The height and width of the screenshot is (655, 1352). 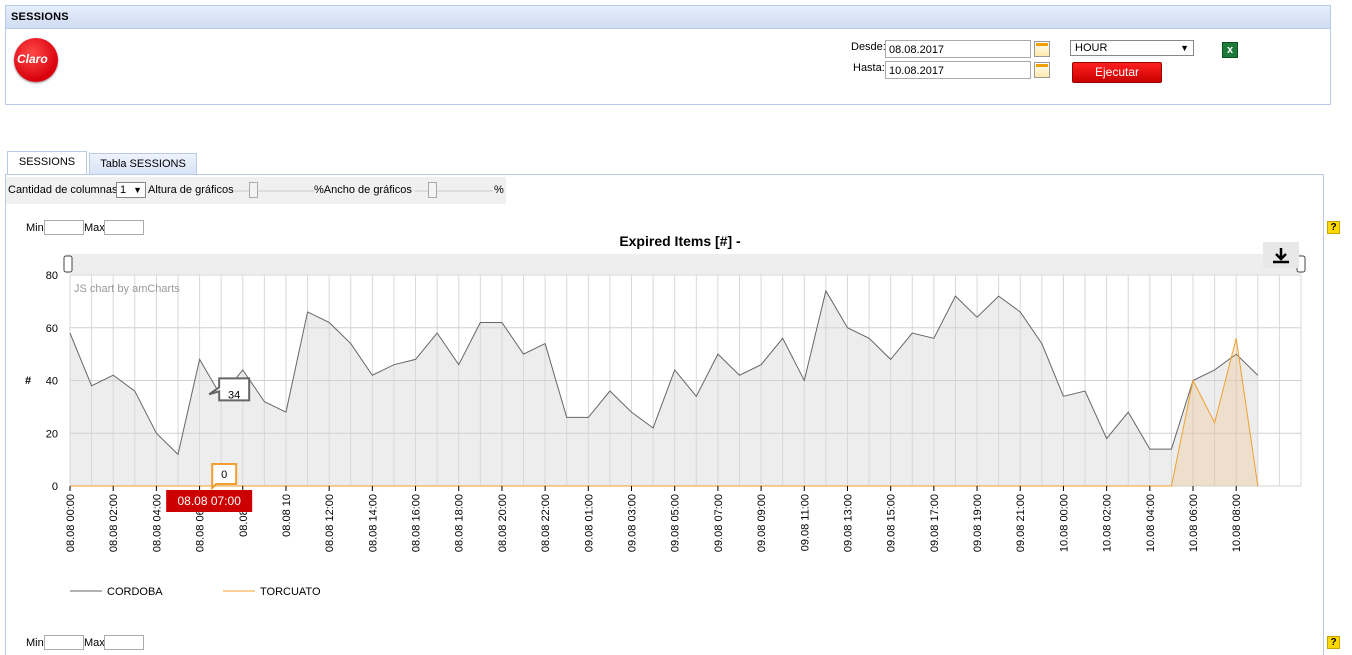 What do you see at coordinates (454, 191) in the screenshot?
I see `width-slider-track` at bounding box center [454, 191].